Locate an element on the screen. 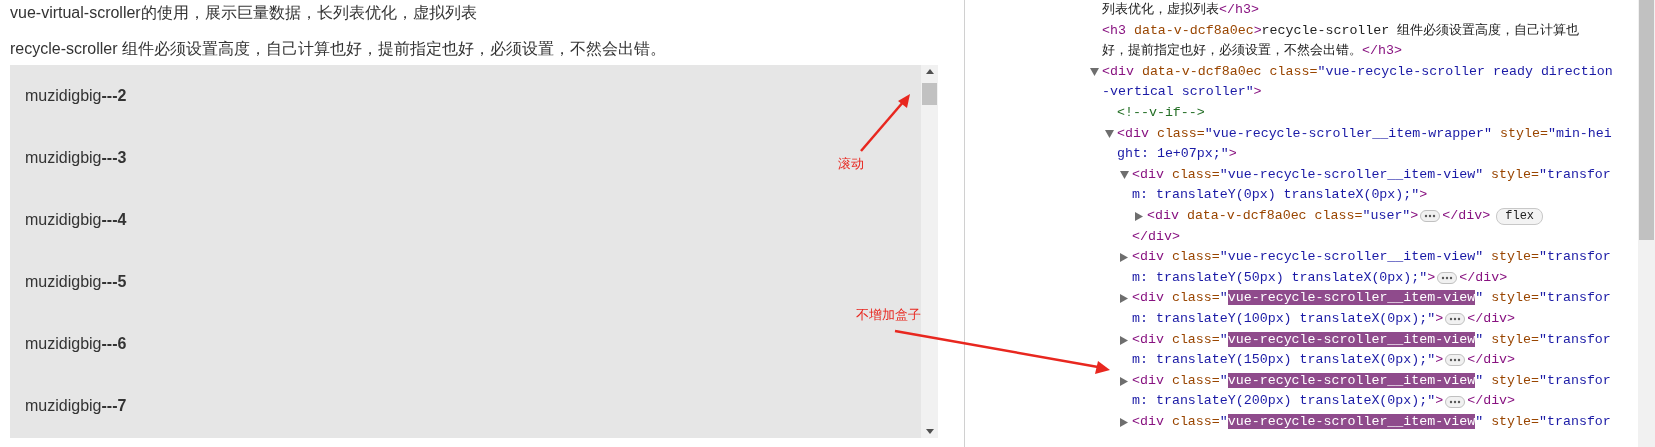 Image resolution: width=1655 pixels, height=447 pixels. scroll-down-icon is located at coordinates (929, 431).